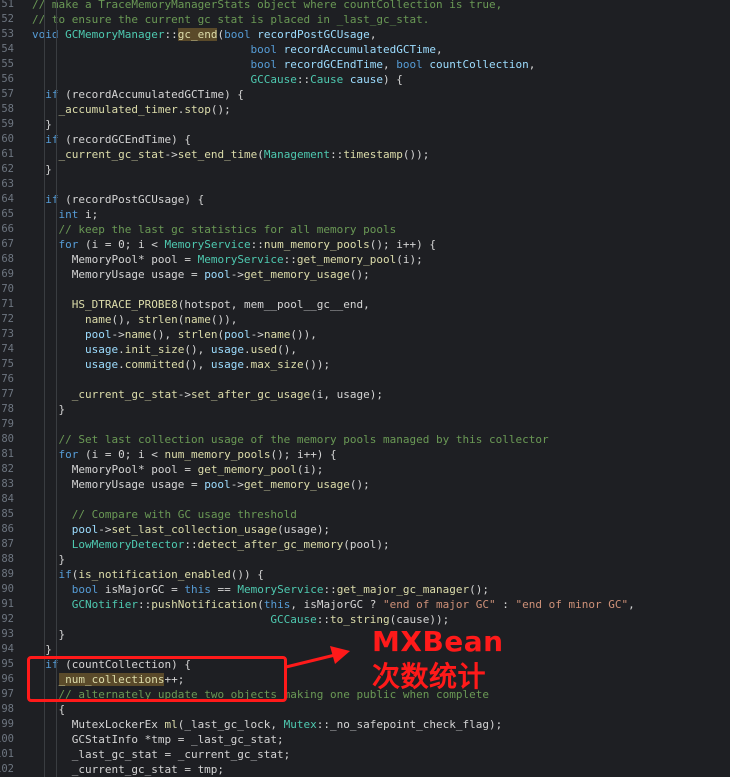  What do you see at coordinates (429, 676) in the screenshot?
I see `annotation-subtitle: 次数统计` at bounding box center [429, 676].